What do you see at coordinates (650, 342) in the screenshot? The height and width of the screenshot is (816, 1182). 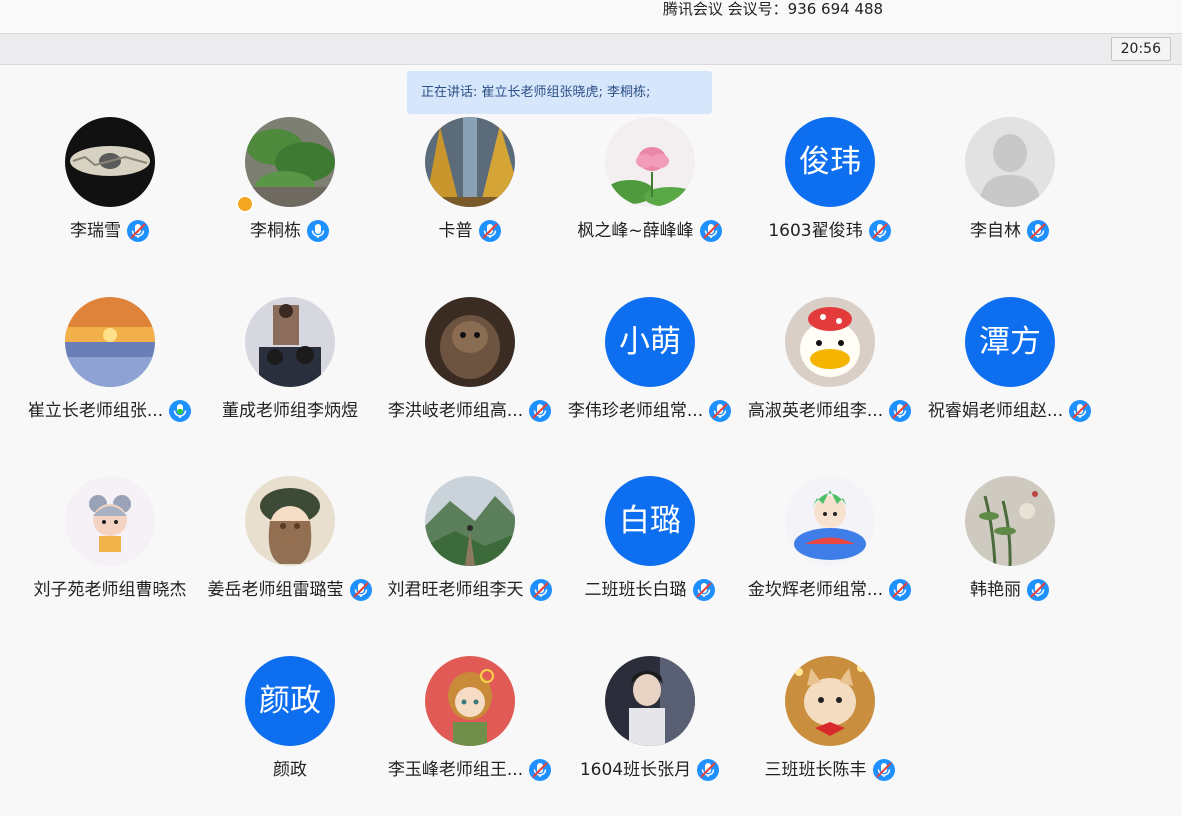 I see `avatar-initials: 小萌` at bounding box center [650, 342].